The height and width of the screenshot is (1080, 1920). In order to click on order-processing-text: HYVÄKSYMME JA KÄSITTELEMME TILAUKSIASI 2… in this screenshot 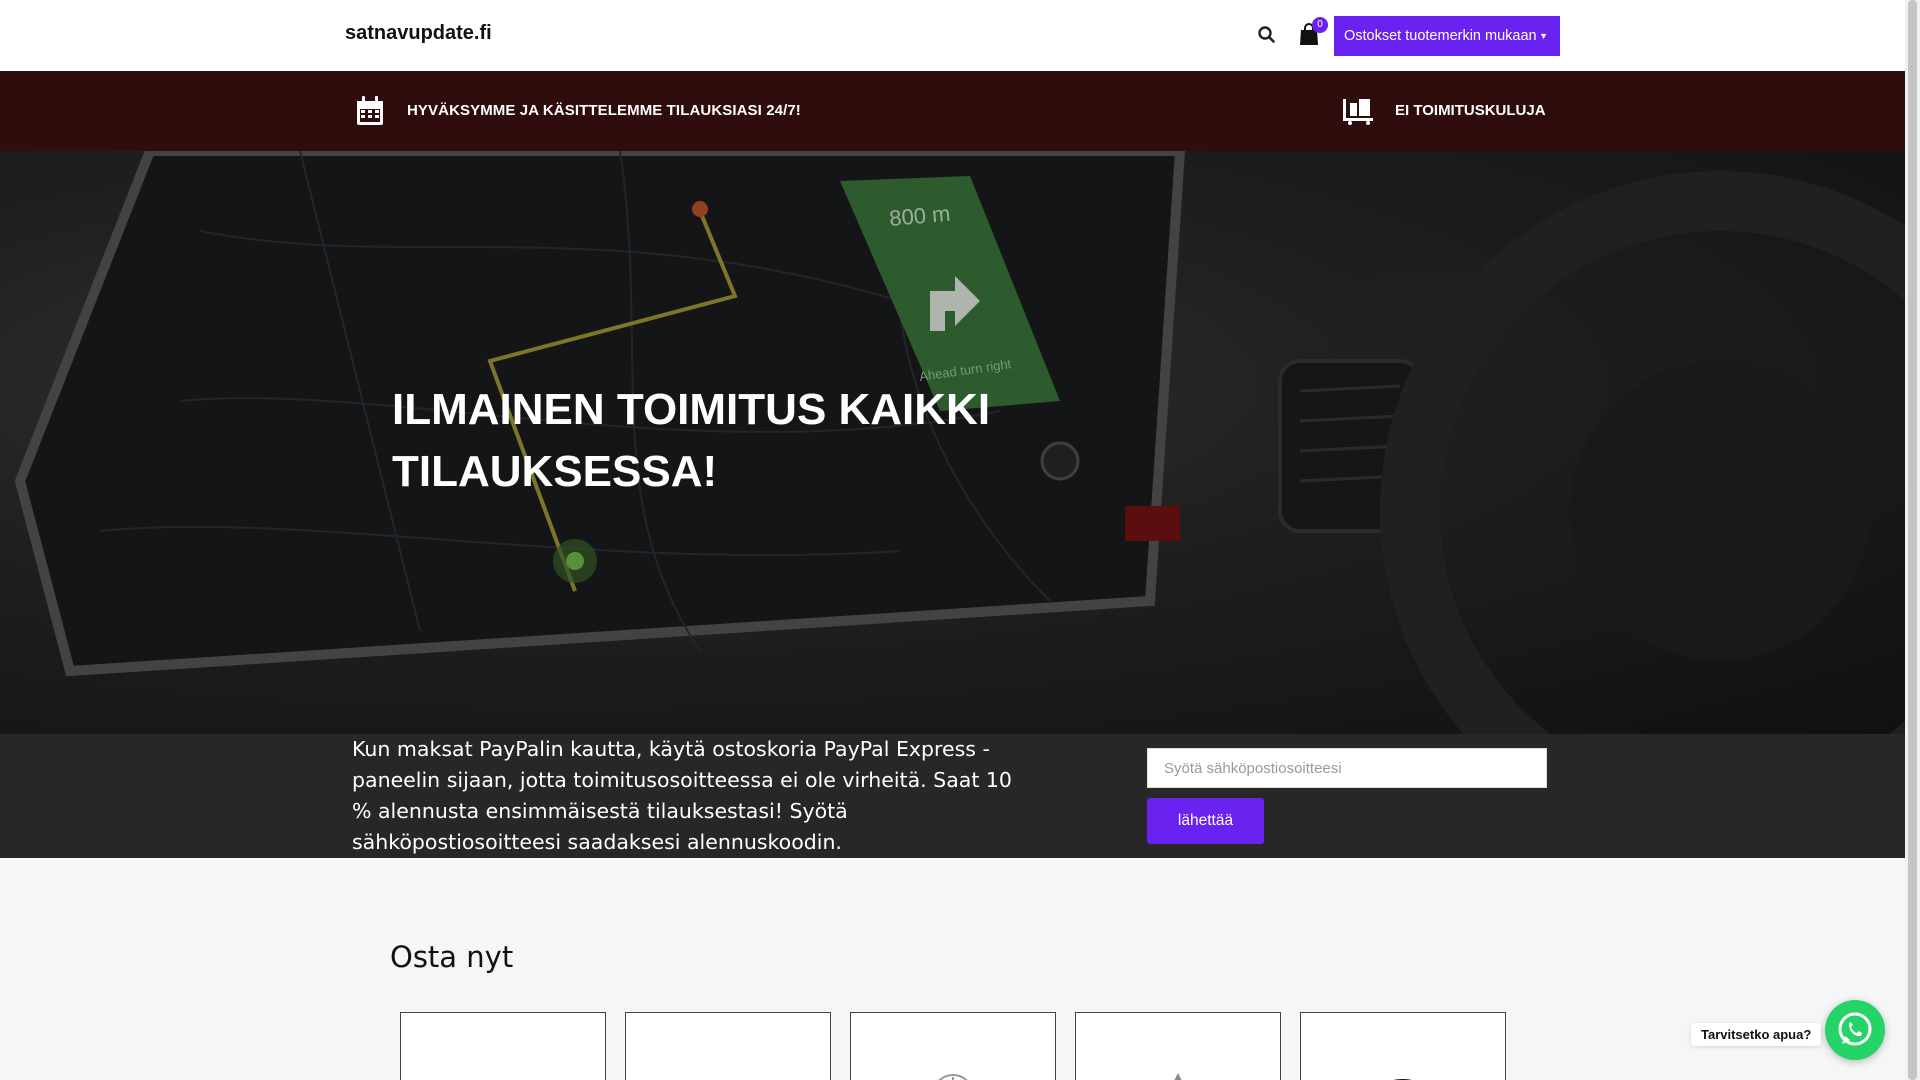, I will do `click(604, 110)`.